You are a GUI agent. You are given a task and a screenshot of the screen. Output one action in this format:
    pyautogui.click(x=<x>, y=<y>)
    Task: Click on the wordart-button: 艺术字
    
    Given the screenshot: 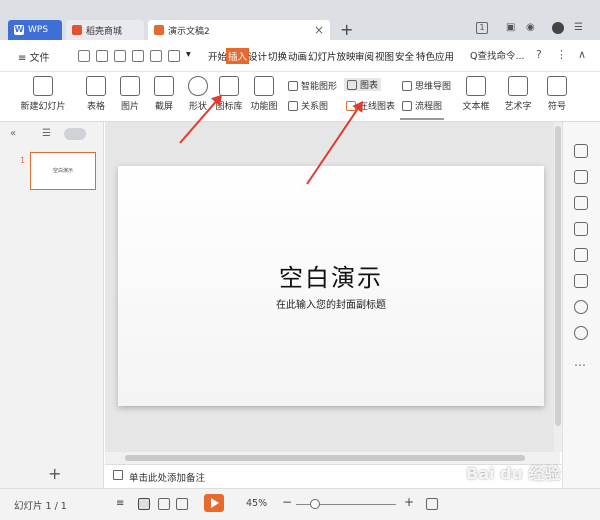 What is the action you would take?
    pyautogui.click(x=518, y=94)
    